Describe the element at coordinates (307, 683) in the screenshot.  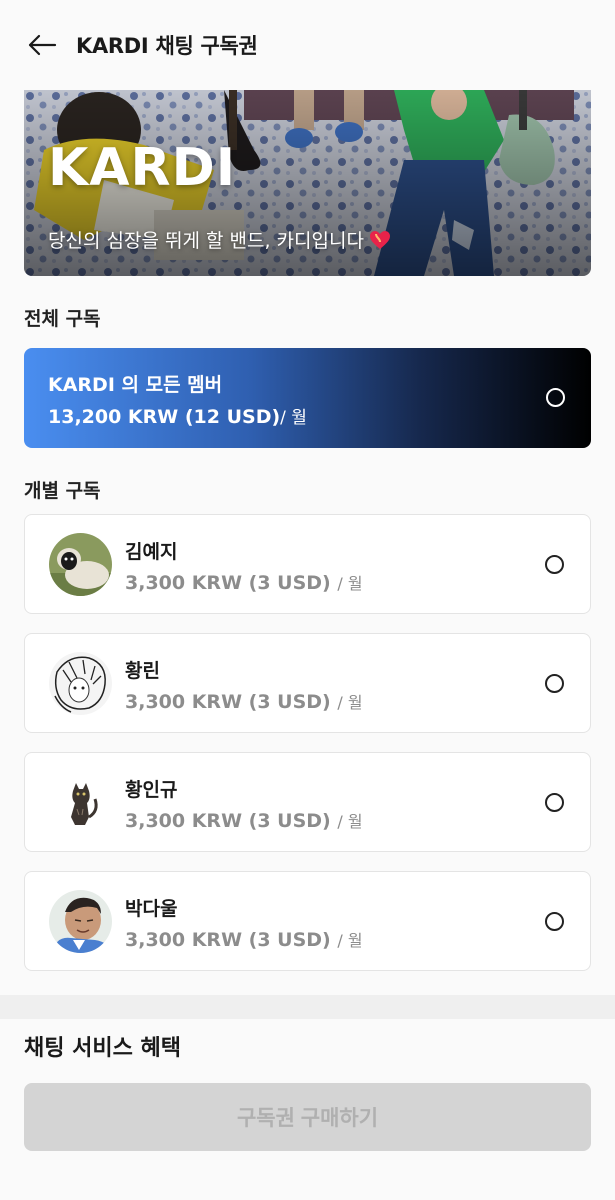
I see `member-subscription-option: 황린 3,300 KRW (3 USD) / 월` at that location.